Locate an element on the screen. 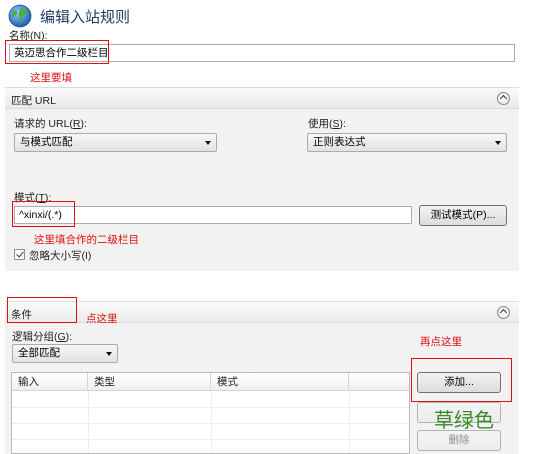  ignore-case-checkbox is located at coordinates (19, 254).